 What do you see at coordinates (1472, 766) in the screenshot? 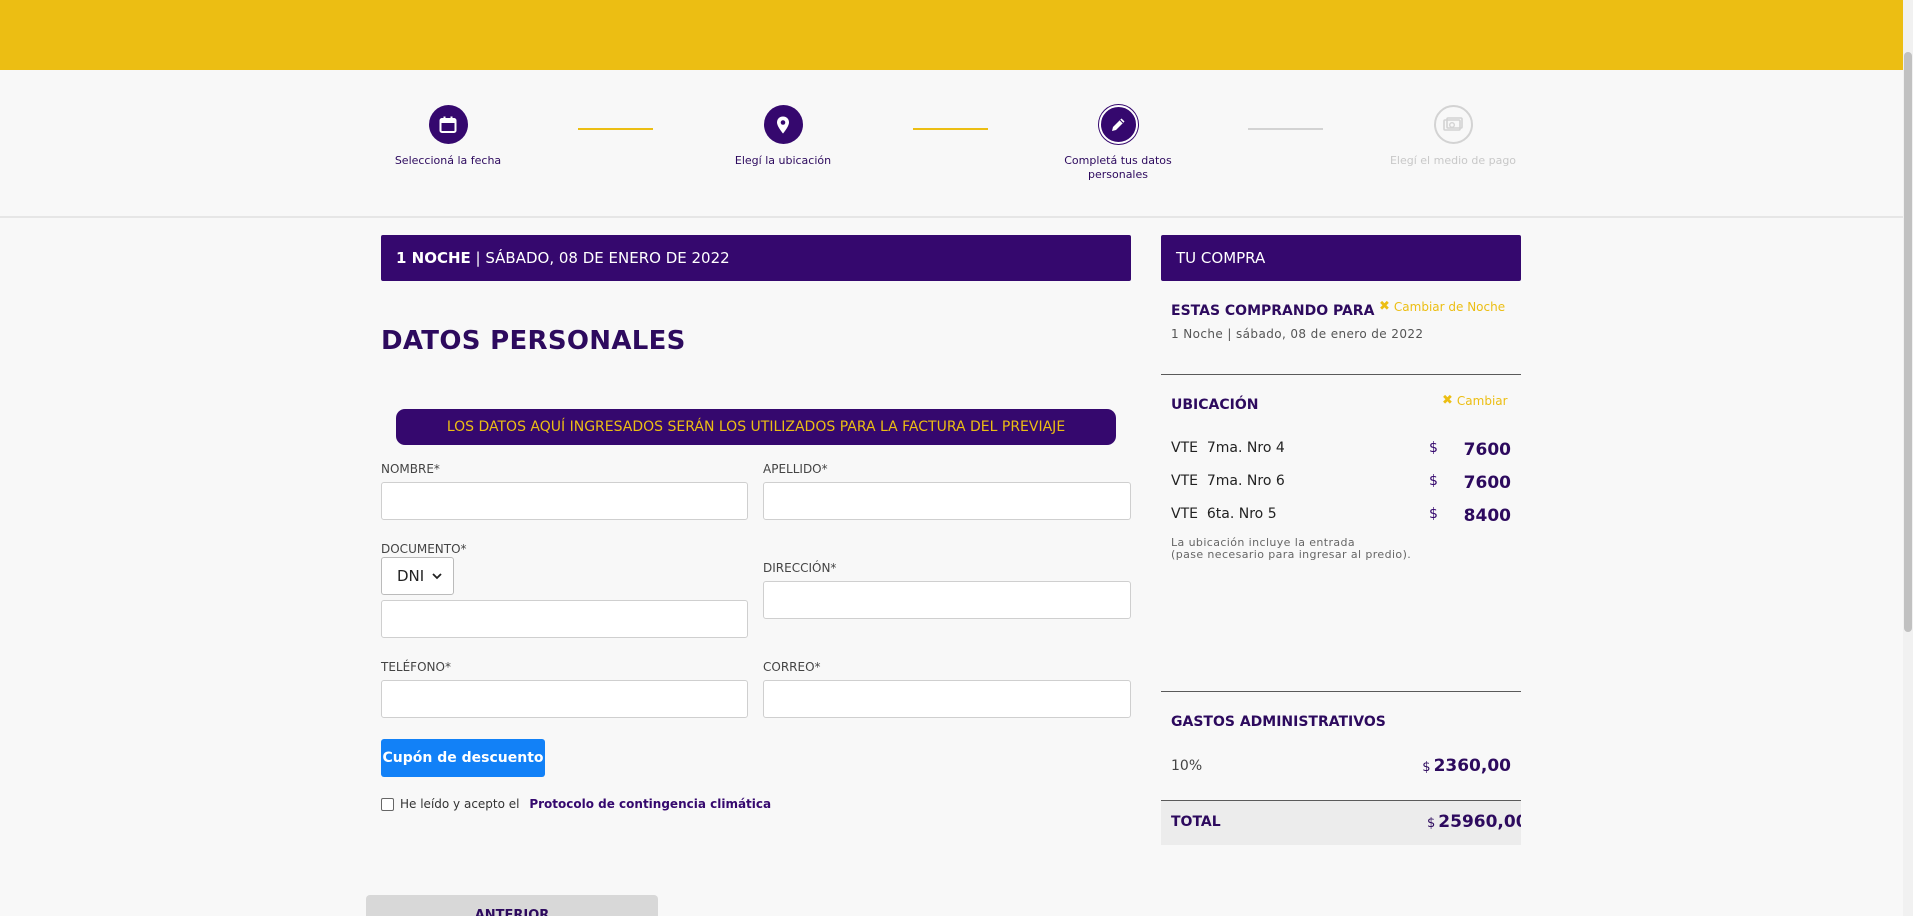
I see `fees-amount: 2360,00` at bounding box center [1472, 766].